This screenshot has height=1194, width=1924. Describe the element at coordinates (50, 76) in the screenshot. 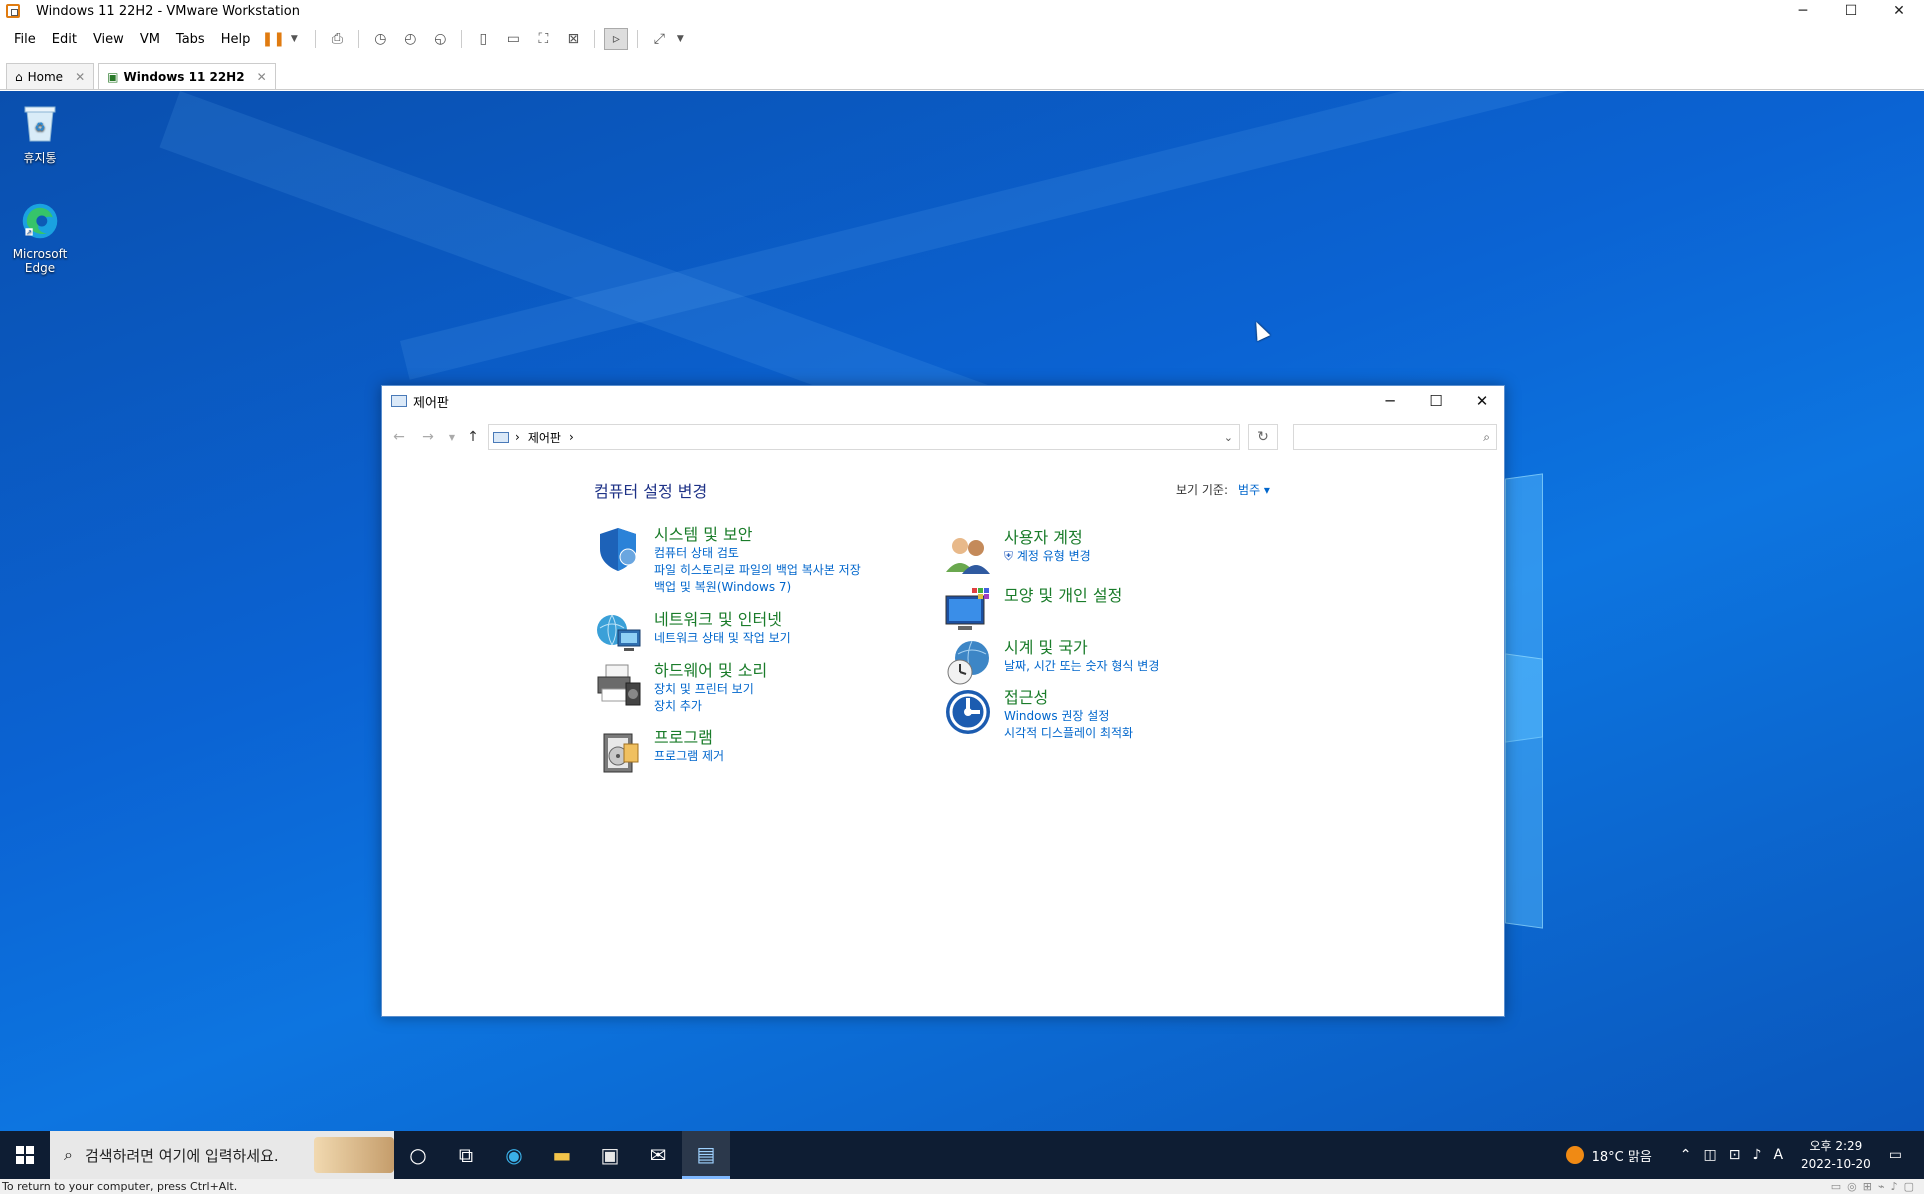

I see `tab-home: ⌂ Home ✕` at that location.